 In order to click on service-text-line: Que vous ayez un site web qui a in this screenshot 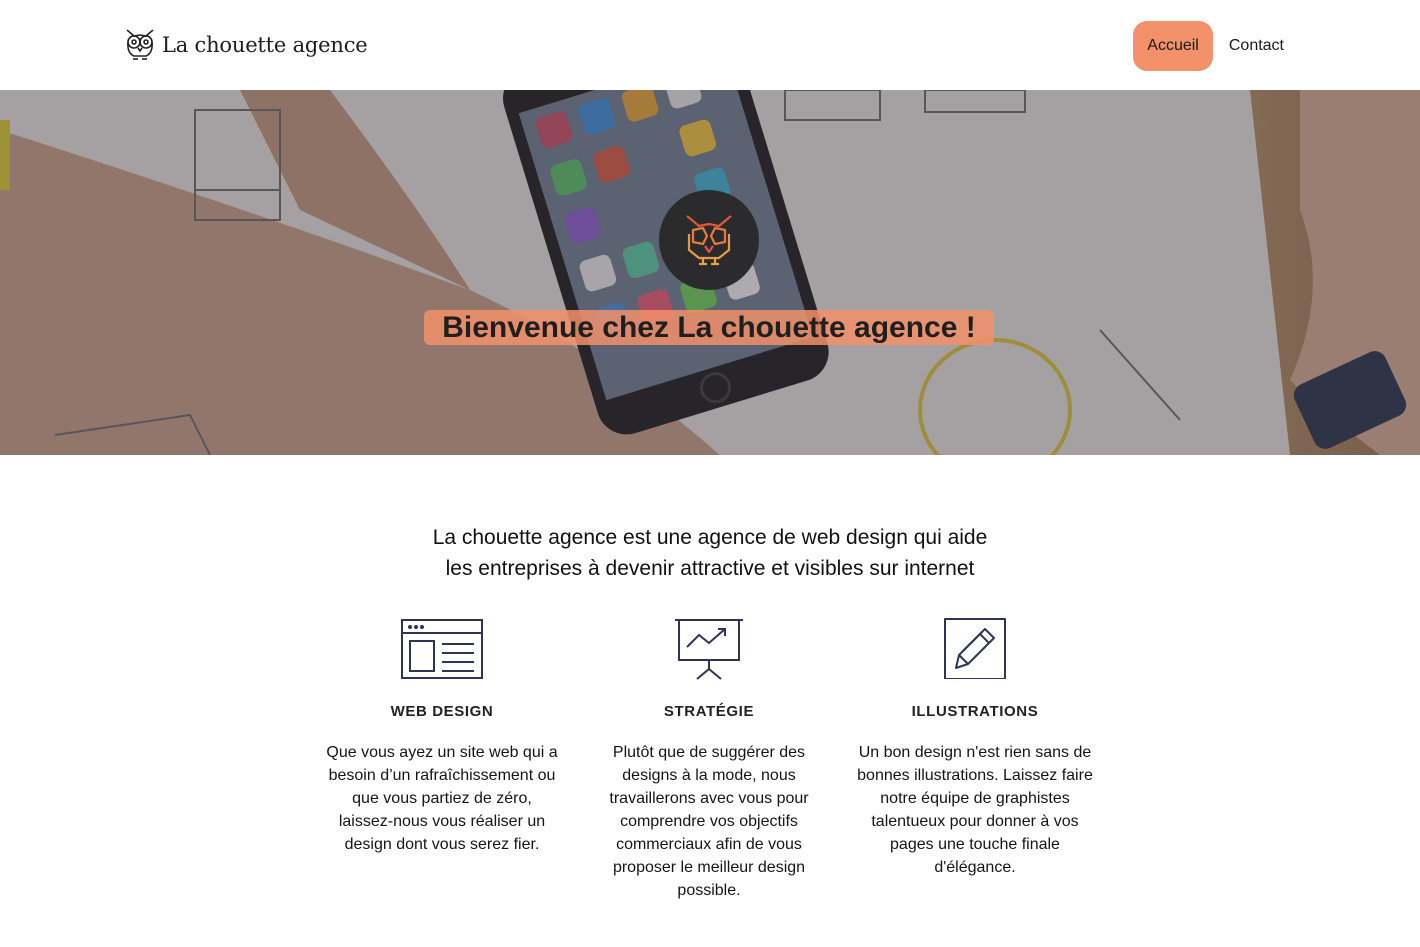, I will do `click(442, 752)`.